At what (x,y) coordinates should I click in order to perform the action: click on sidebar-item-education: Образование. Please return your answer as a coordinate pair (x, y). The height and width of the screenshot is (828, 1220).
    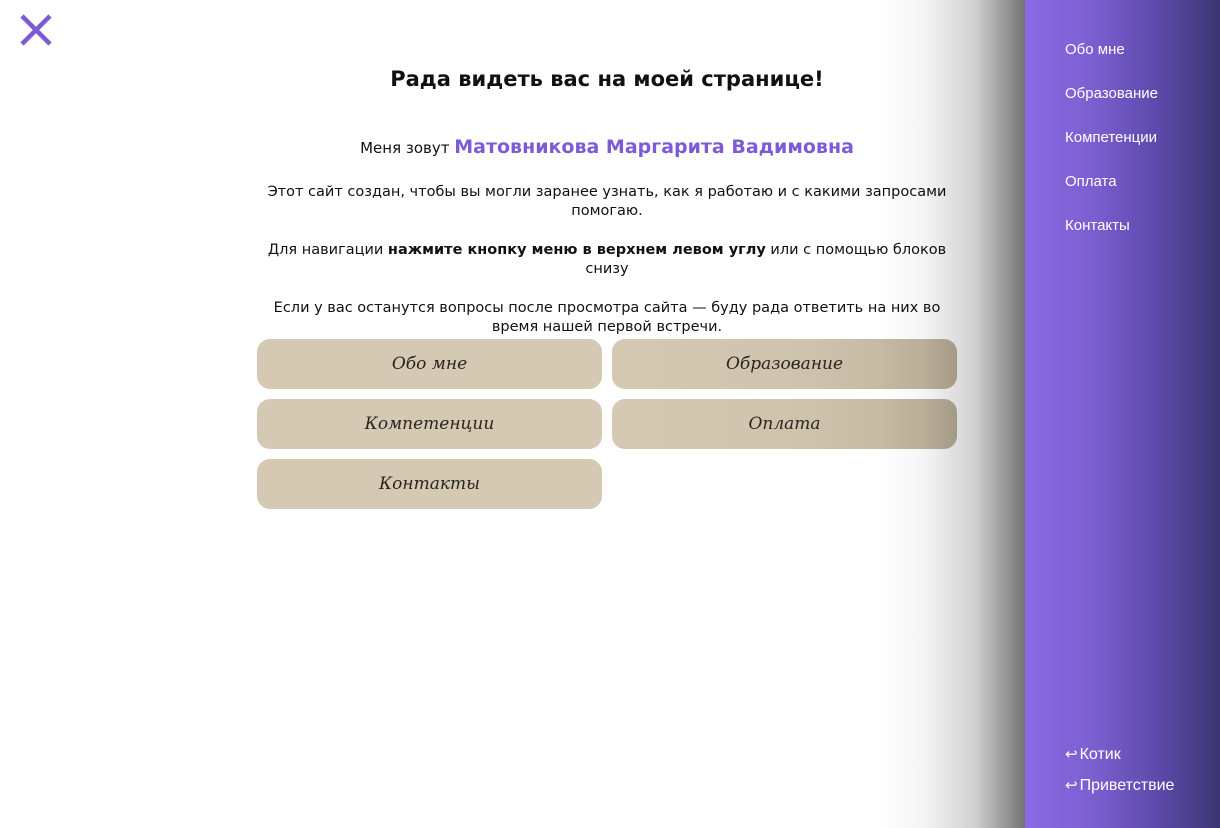
    Looking at the image, I should click on (1111, 94).